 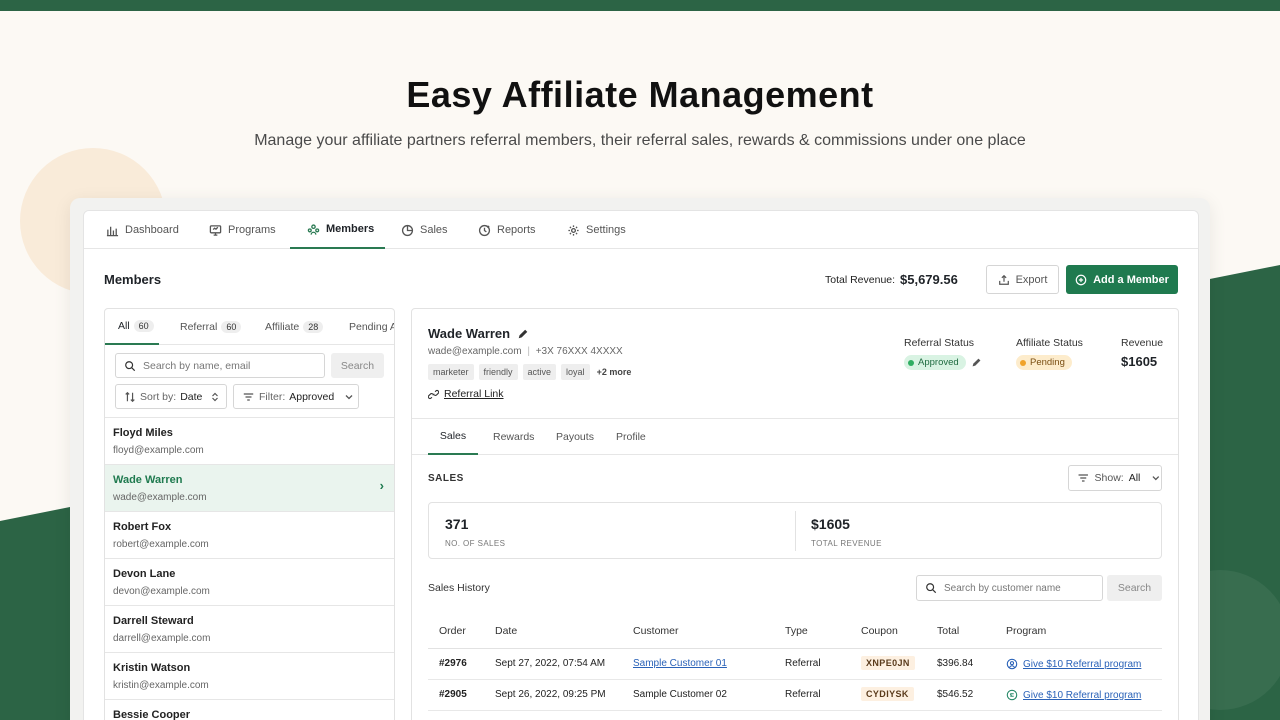 What do you see at coordinates (498, 372) in the screenshot?
I see `tag: friendly` at bounding box center [498, 372].